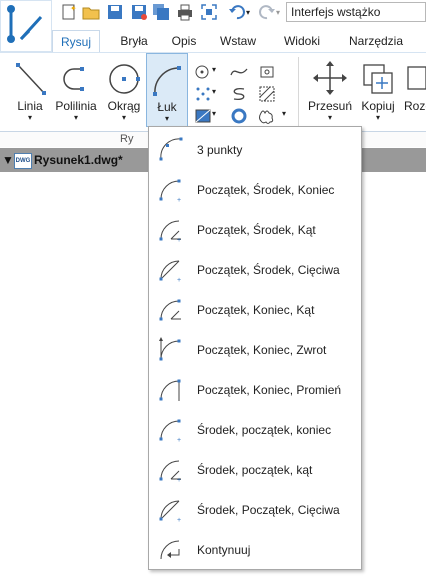 This screenshot has height=584, width=426. Describe the element at coordinates (255, 549) in the screenshot. I see `menu-item-continue: Kontynuuj` at that location.